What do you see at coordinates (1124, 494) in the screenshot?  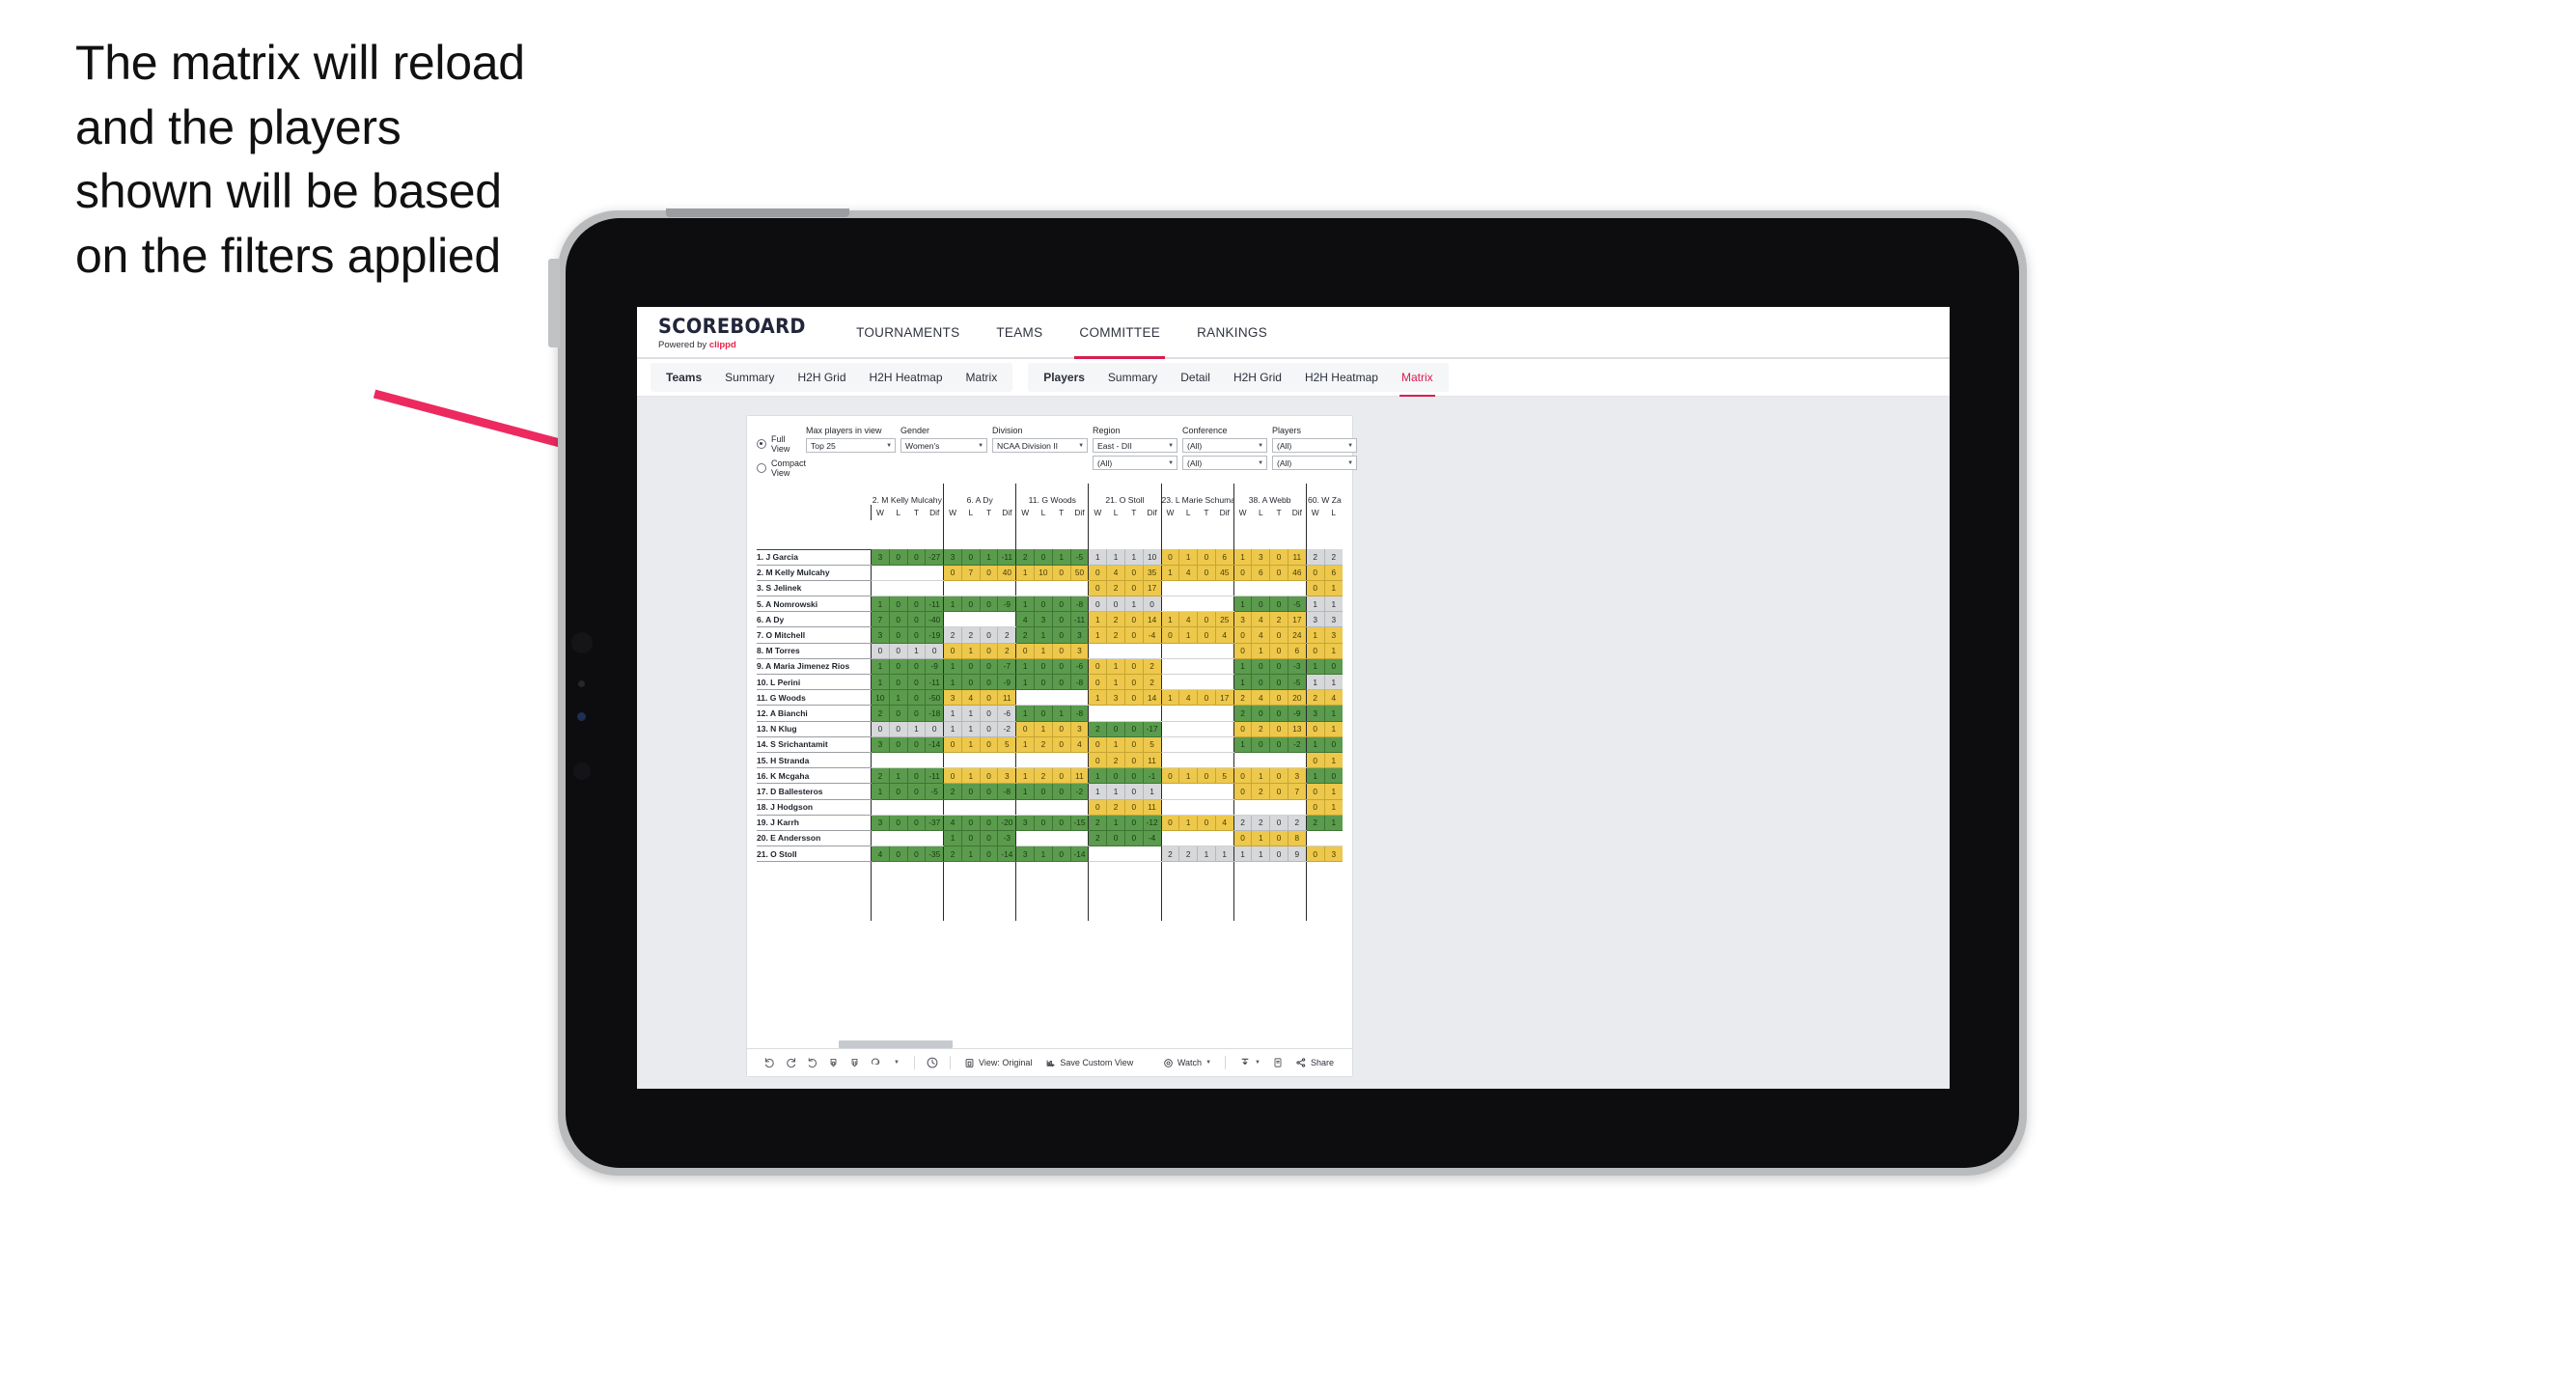 I see `matrix-column-header: 21. O Stoll` at bounding box center [1124, 494].